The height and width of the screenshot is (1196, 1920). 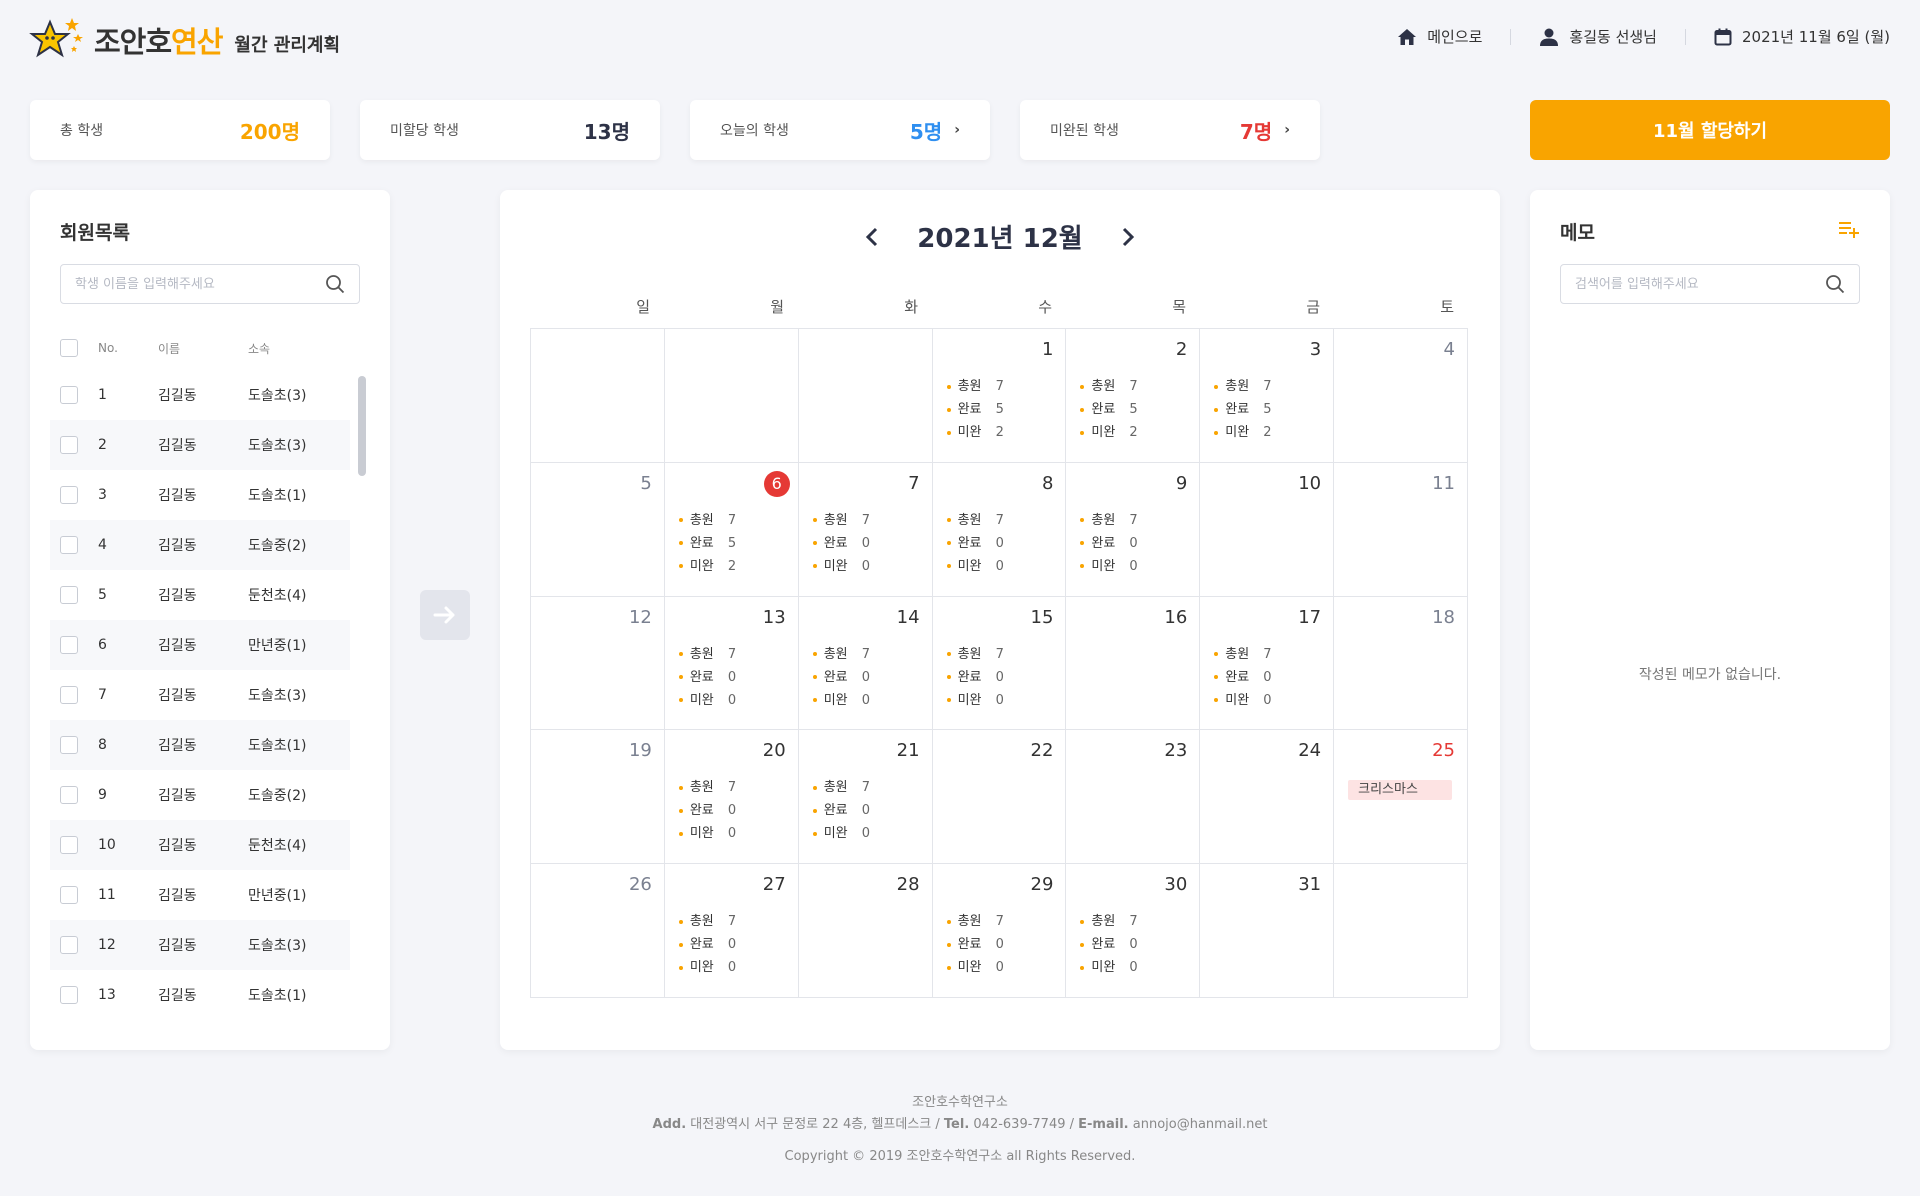 What do you see at coordinates (707, 810) in the screenshot?
I see `day-stat-row: 완료 0` at bounding box center [707, 810].